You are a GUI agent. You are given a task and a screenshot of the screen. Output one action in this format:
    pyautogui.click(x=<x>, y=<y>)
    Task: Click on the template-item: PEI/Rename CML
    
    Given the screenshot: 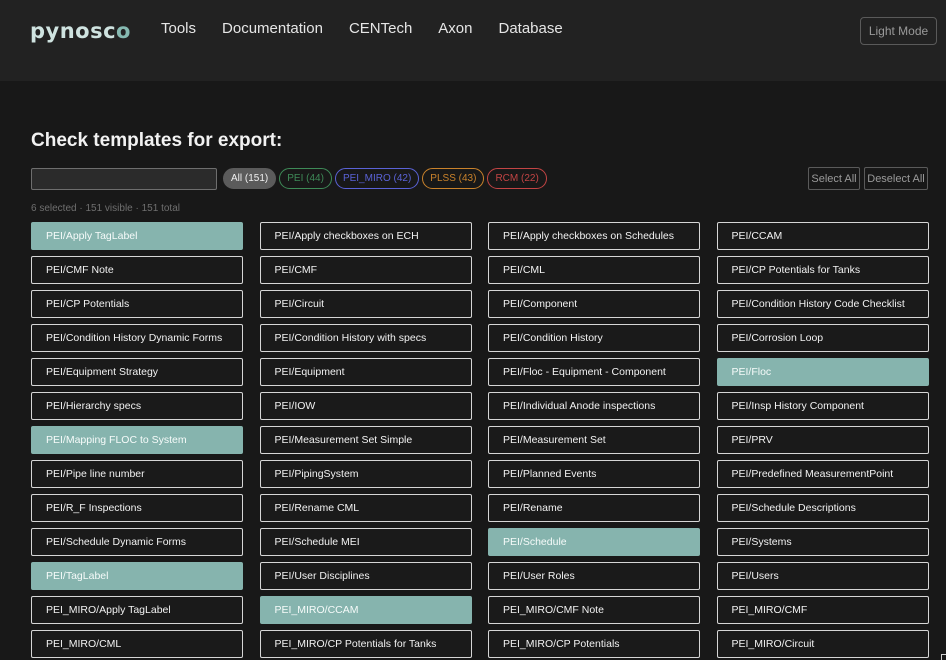 What is the action you would take?
    pyautogui.click(x=365, y=508)
    